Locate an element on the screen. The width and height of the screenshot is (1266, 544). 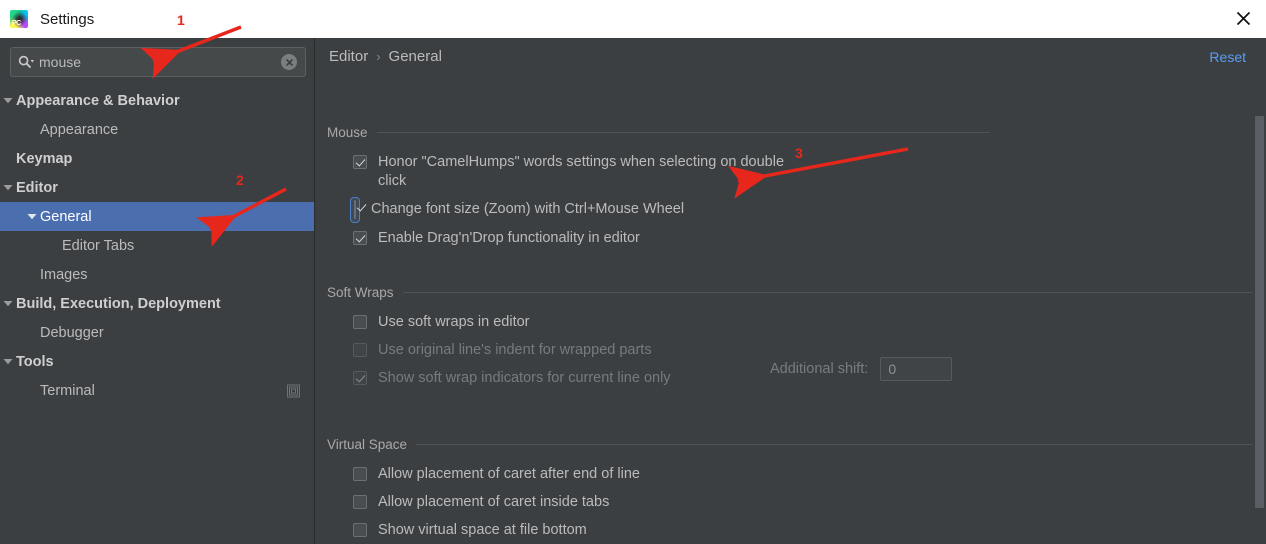
sidebar-item-label: Appearance & Behavior is located at coordinates (98, 100).